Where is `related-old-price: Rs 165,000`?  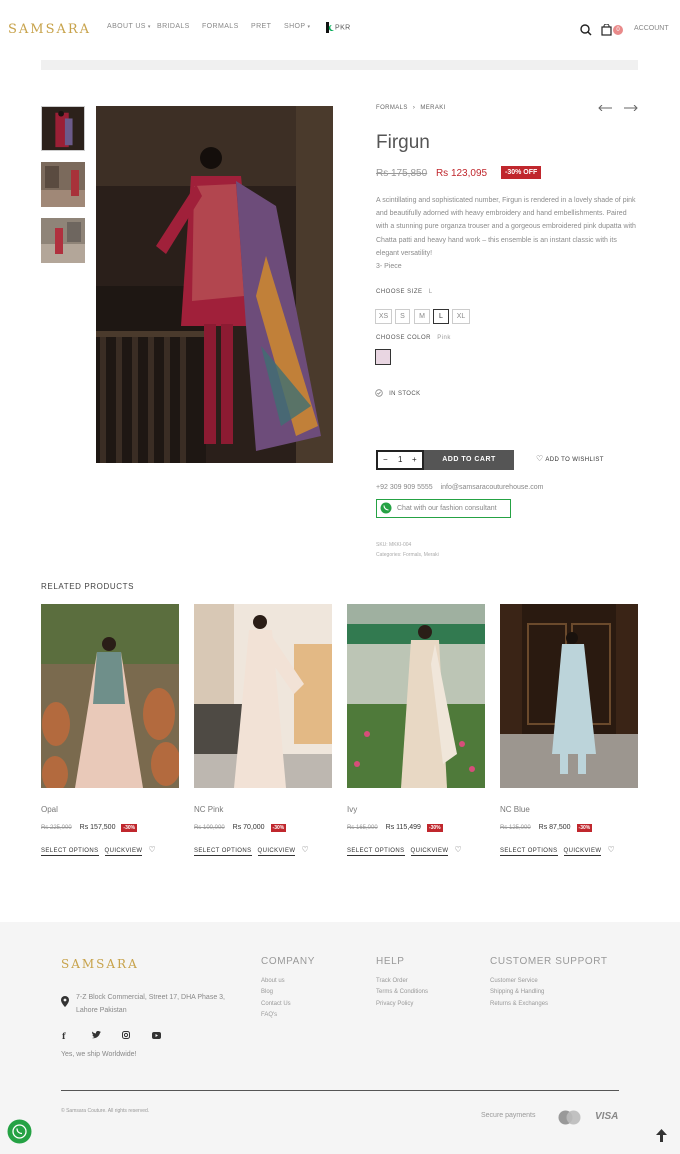
related-old-price: Rs 165,000 is located at coordinates (362, 828).